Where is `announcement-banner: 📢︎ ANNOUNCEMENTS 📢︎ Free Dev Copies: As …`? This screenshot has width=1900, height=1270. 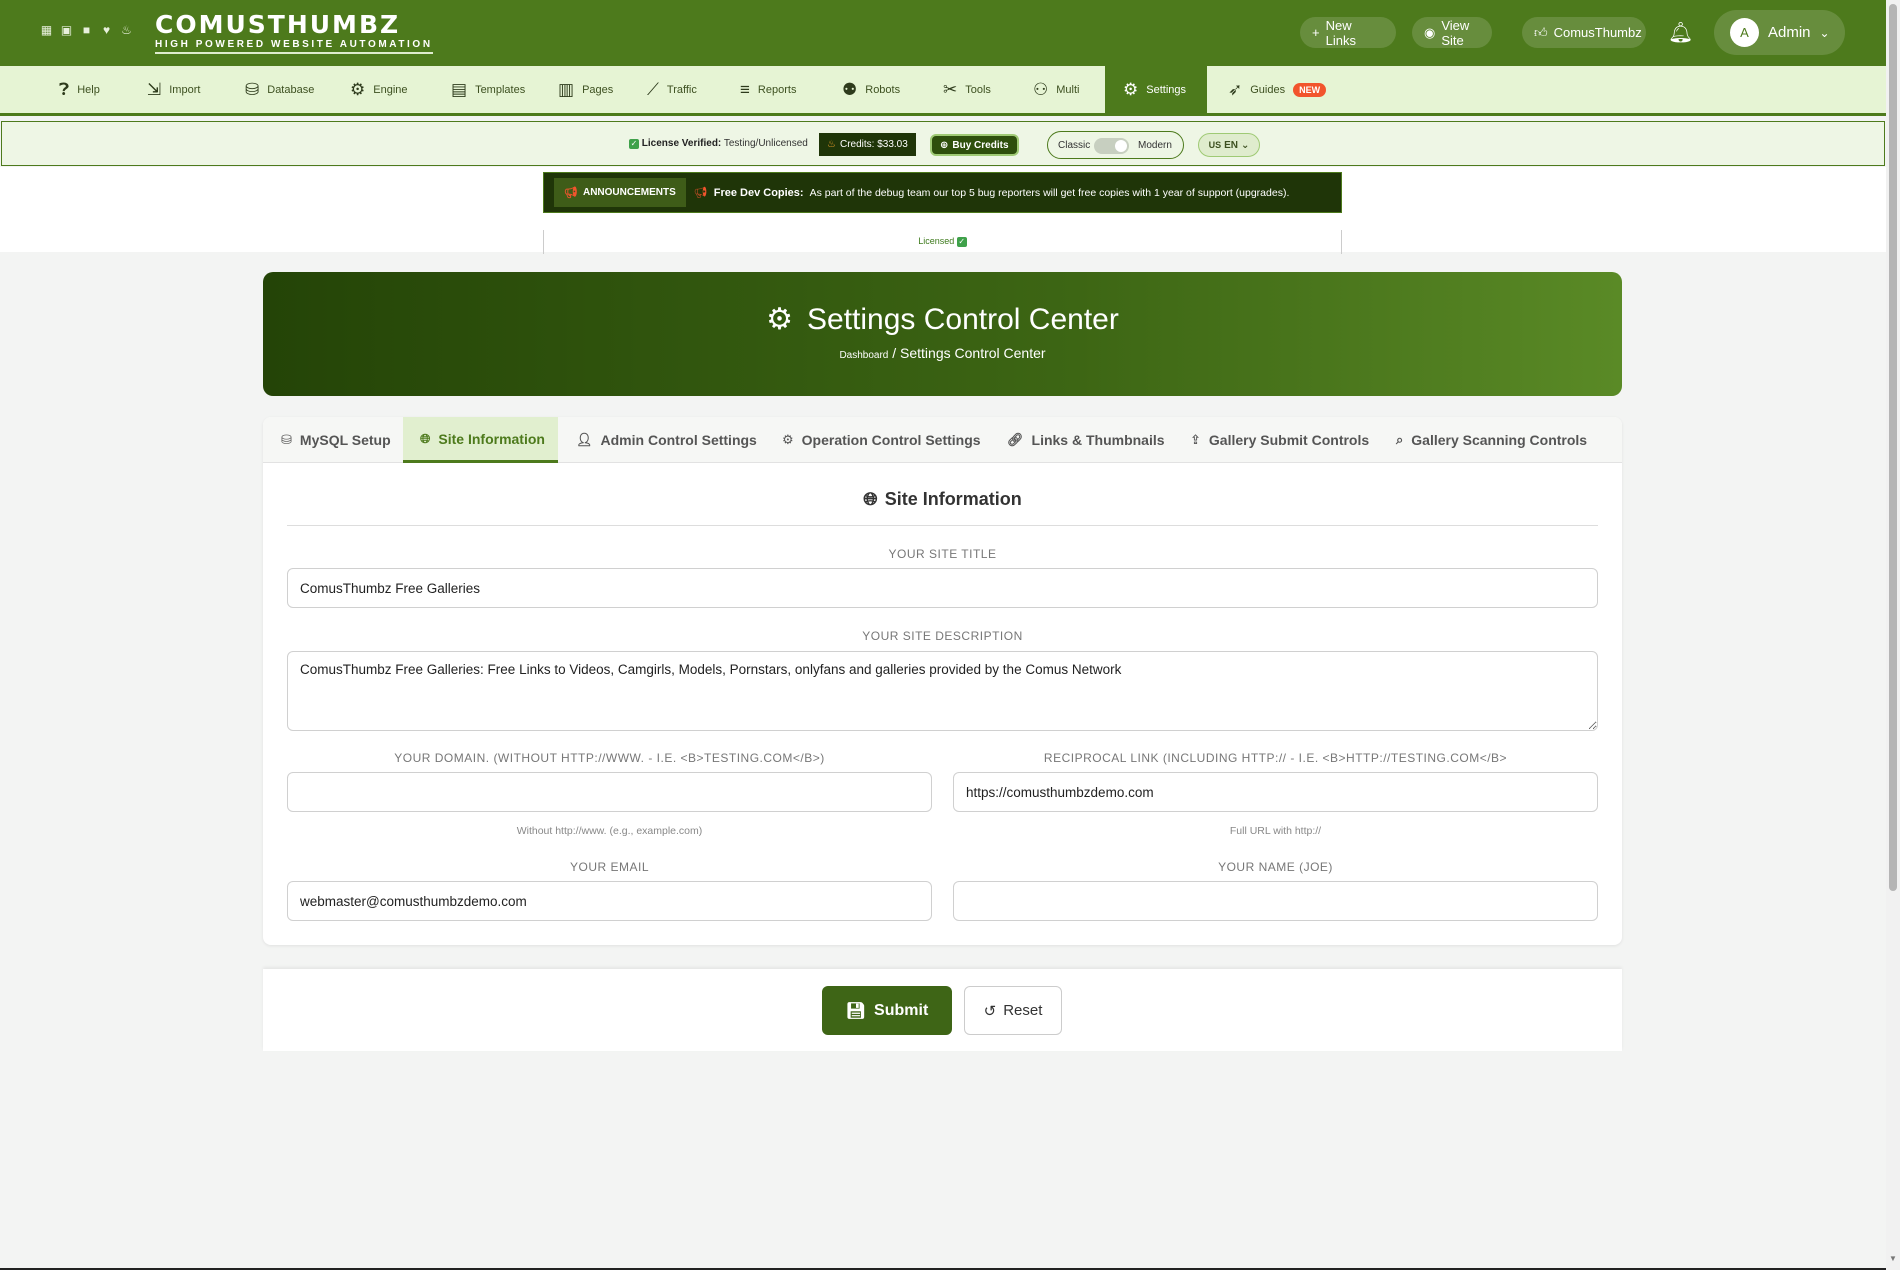 announcement-banner: 📢︎ ANNOUNCEMENTS 📢︎ Free Dev Copies: As … is located at coordinates (942, 192).